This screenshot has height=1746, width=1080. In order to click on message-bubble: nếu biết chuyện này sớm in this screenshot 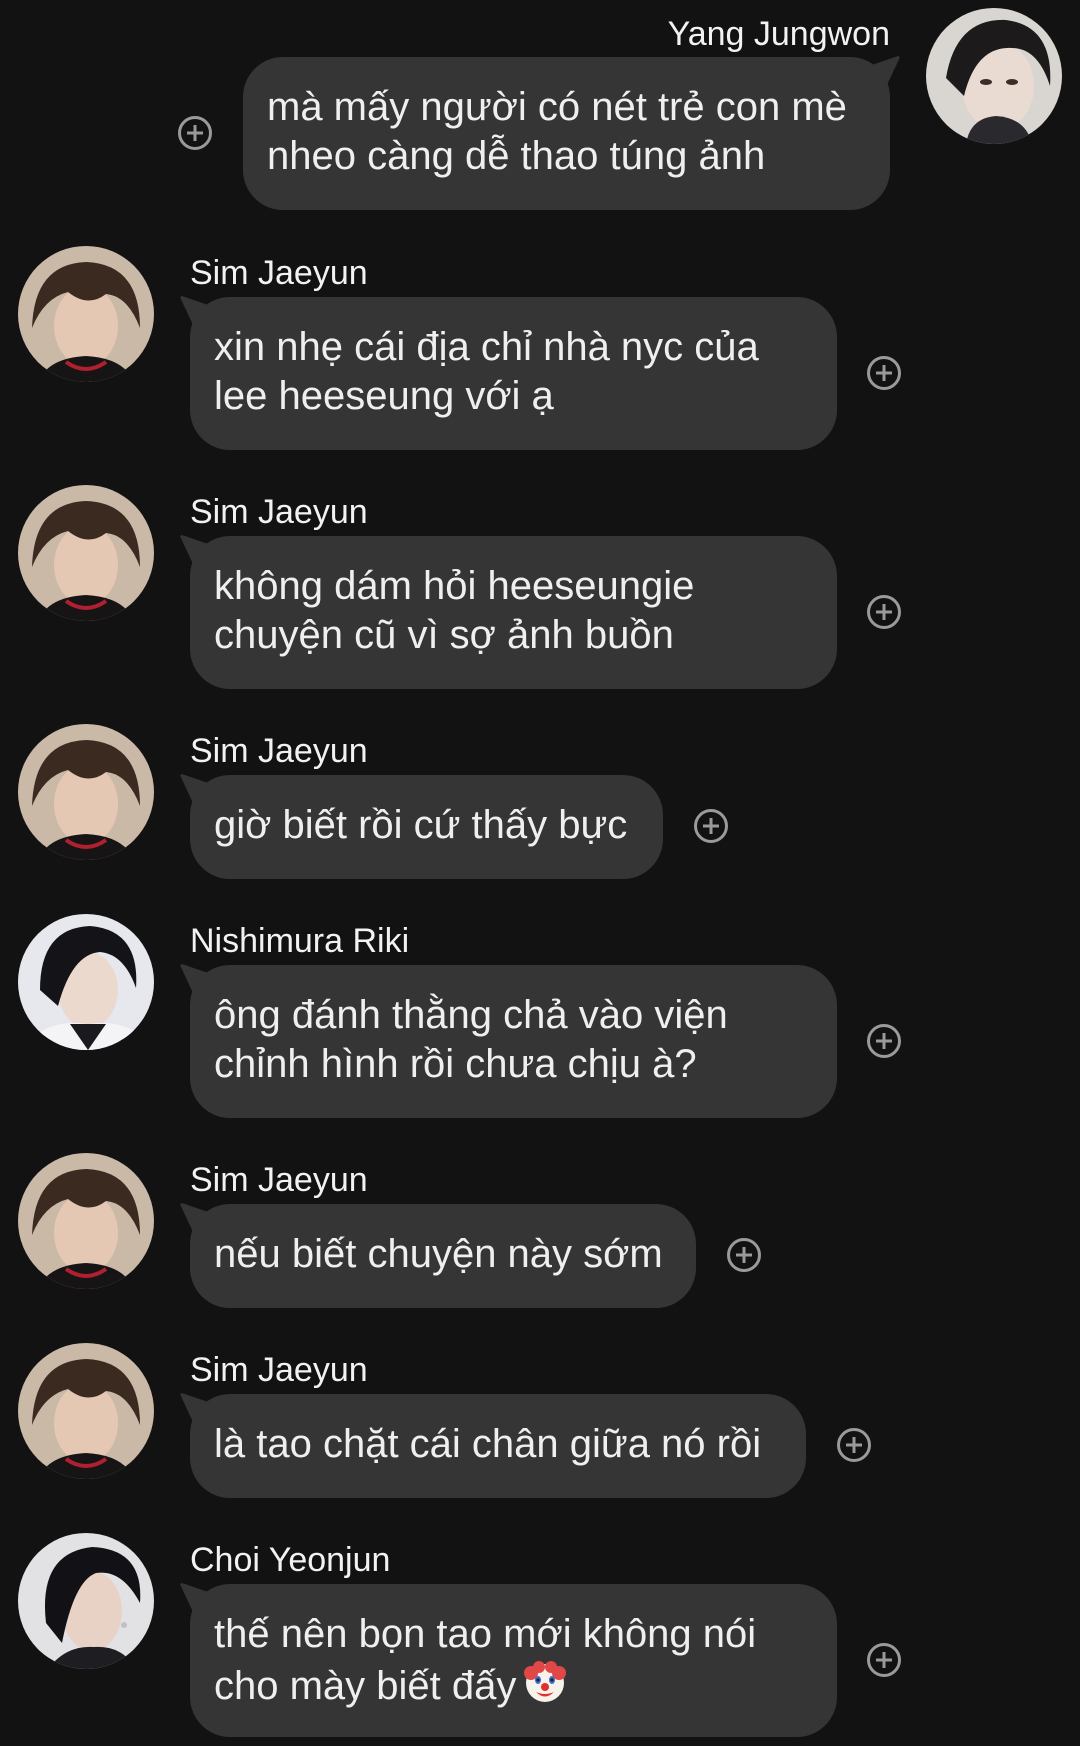, I will do `click(443, 1256)`.